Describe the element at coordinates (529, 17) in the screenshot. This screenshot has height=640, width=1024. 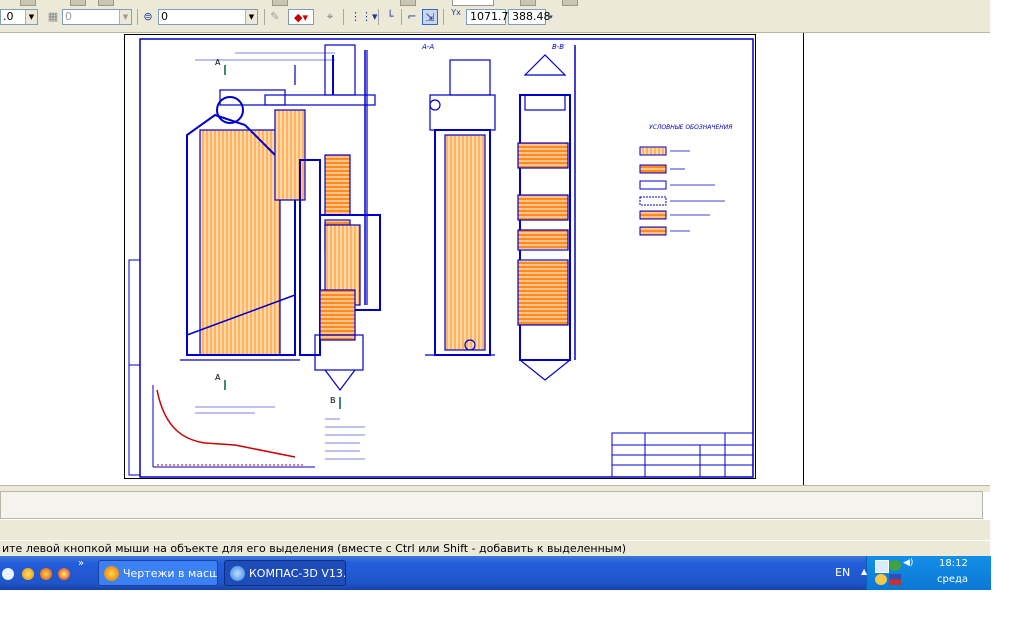
I see `coordinate-y-field: 388.48` at that location.